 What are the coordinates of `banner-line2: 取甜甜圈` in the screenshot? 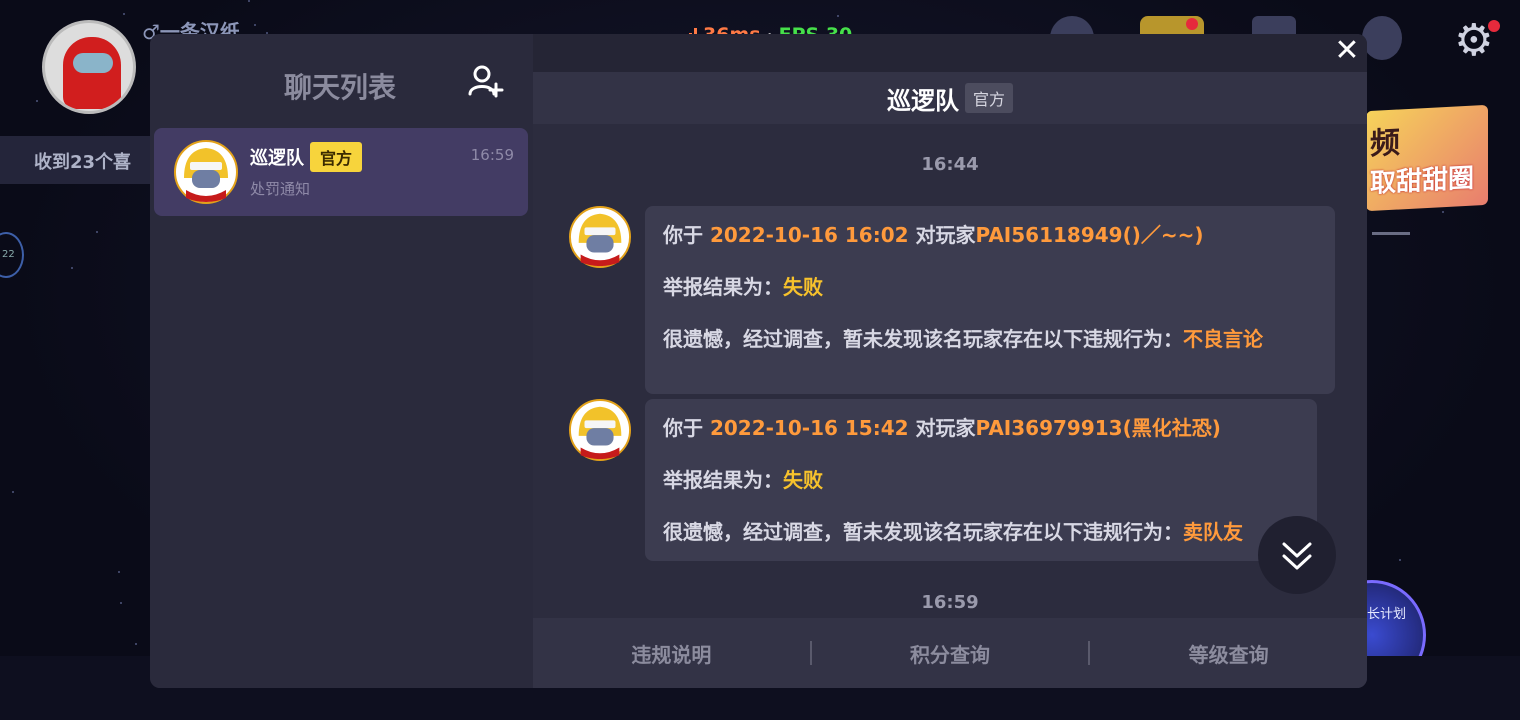 It's located at (1422, 181).